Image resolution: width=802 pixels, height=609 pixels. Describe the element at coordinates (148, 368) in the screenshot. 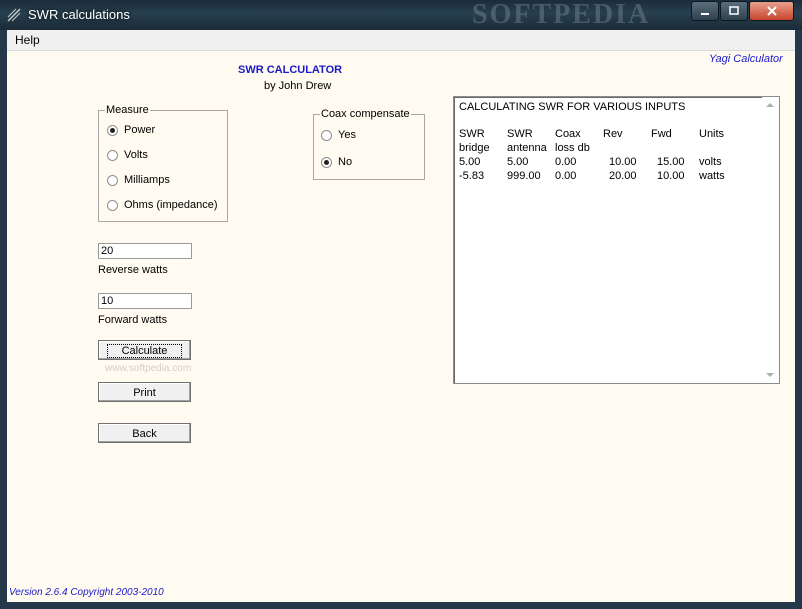

I see `softpedia-url-watermark: www.softpedia.com` at that location.